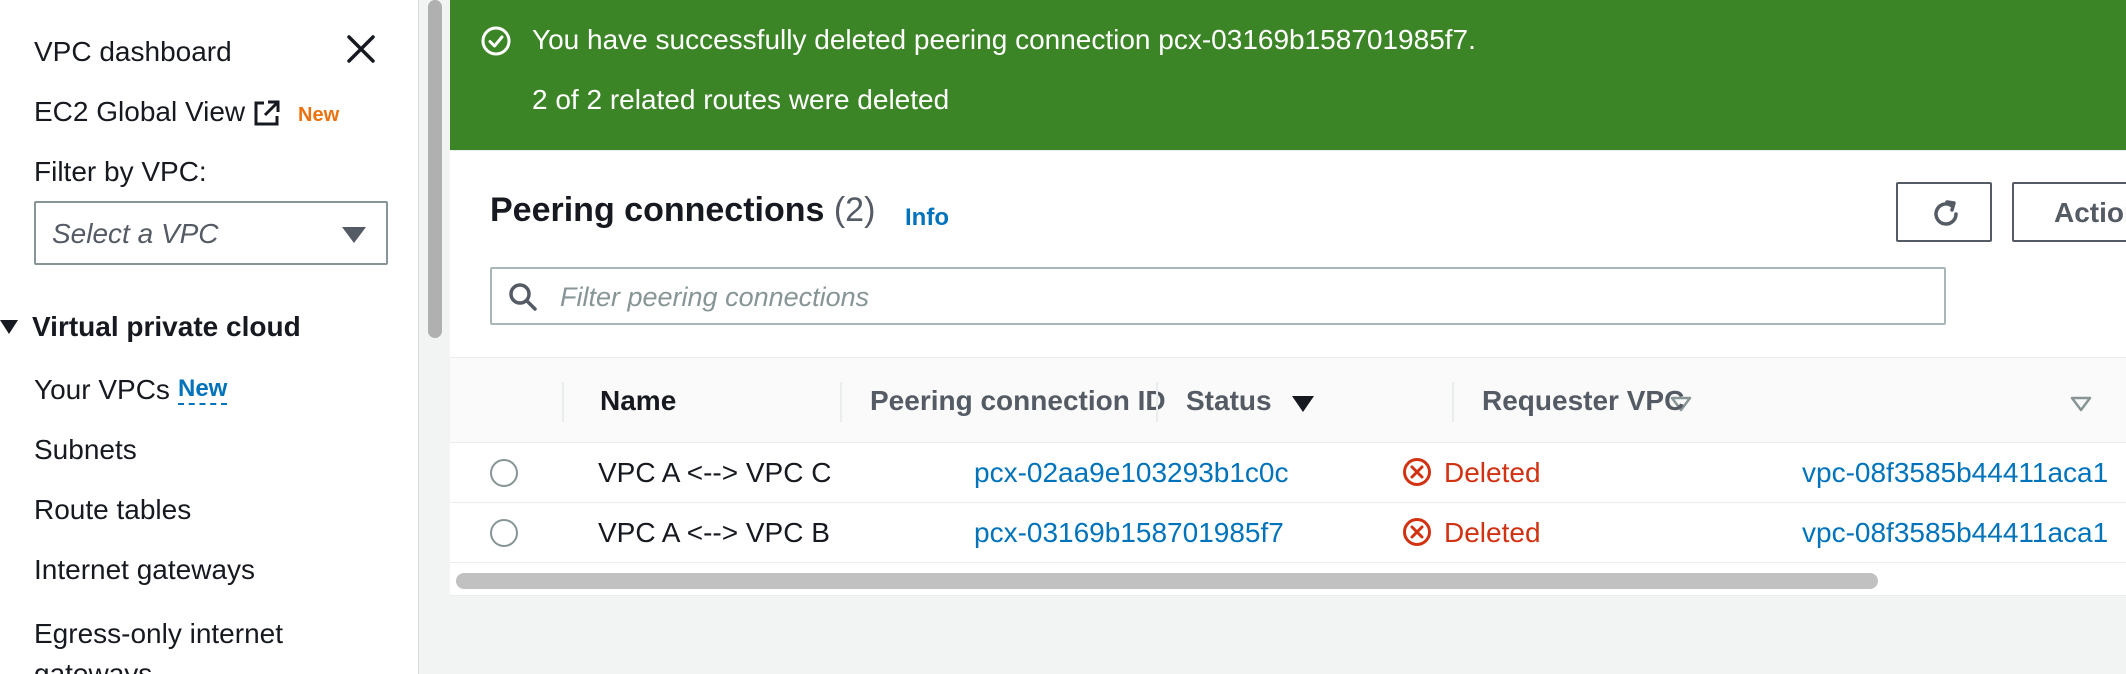 The width and height of the screenshot is (2126, 674). What do you see at coordinates (741, 99) in the screenshot?
I see `flash-sub-message: 2 of 2 related routes were deleted` at bounding box center [741, 99].